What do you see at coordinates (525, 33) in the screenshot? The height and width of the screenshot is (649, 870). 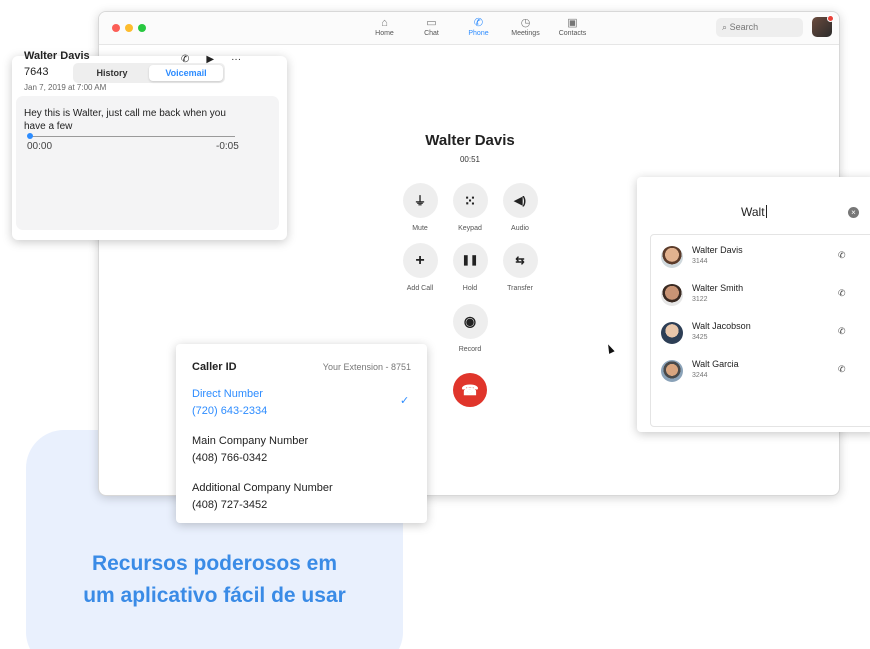 I see `nav-meetings-label: Meetings` at bounding box center [525, 33].